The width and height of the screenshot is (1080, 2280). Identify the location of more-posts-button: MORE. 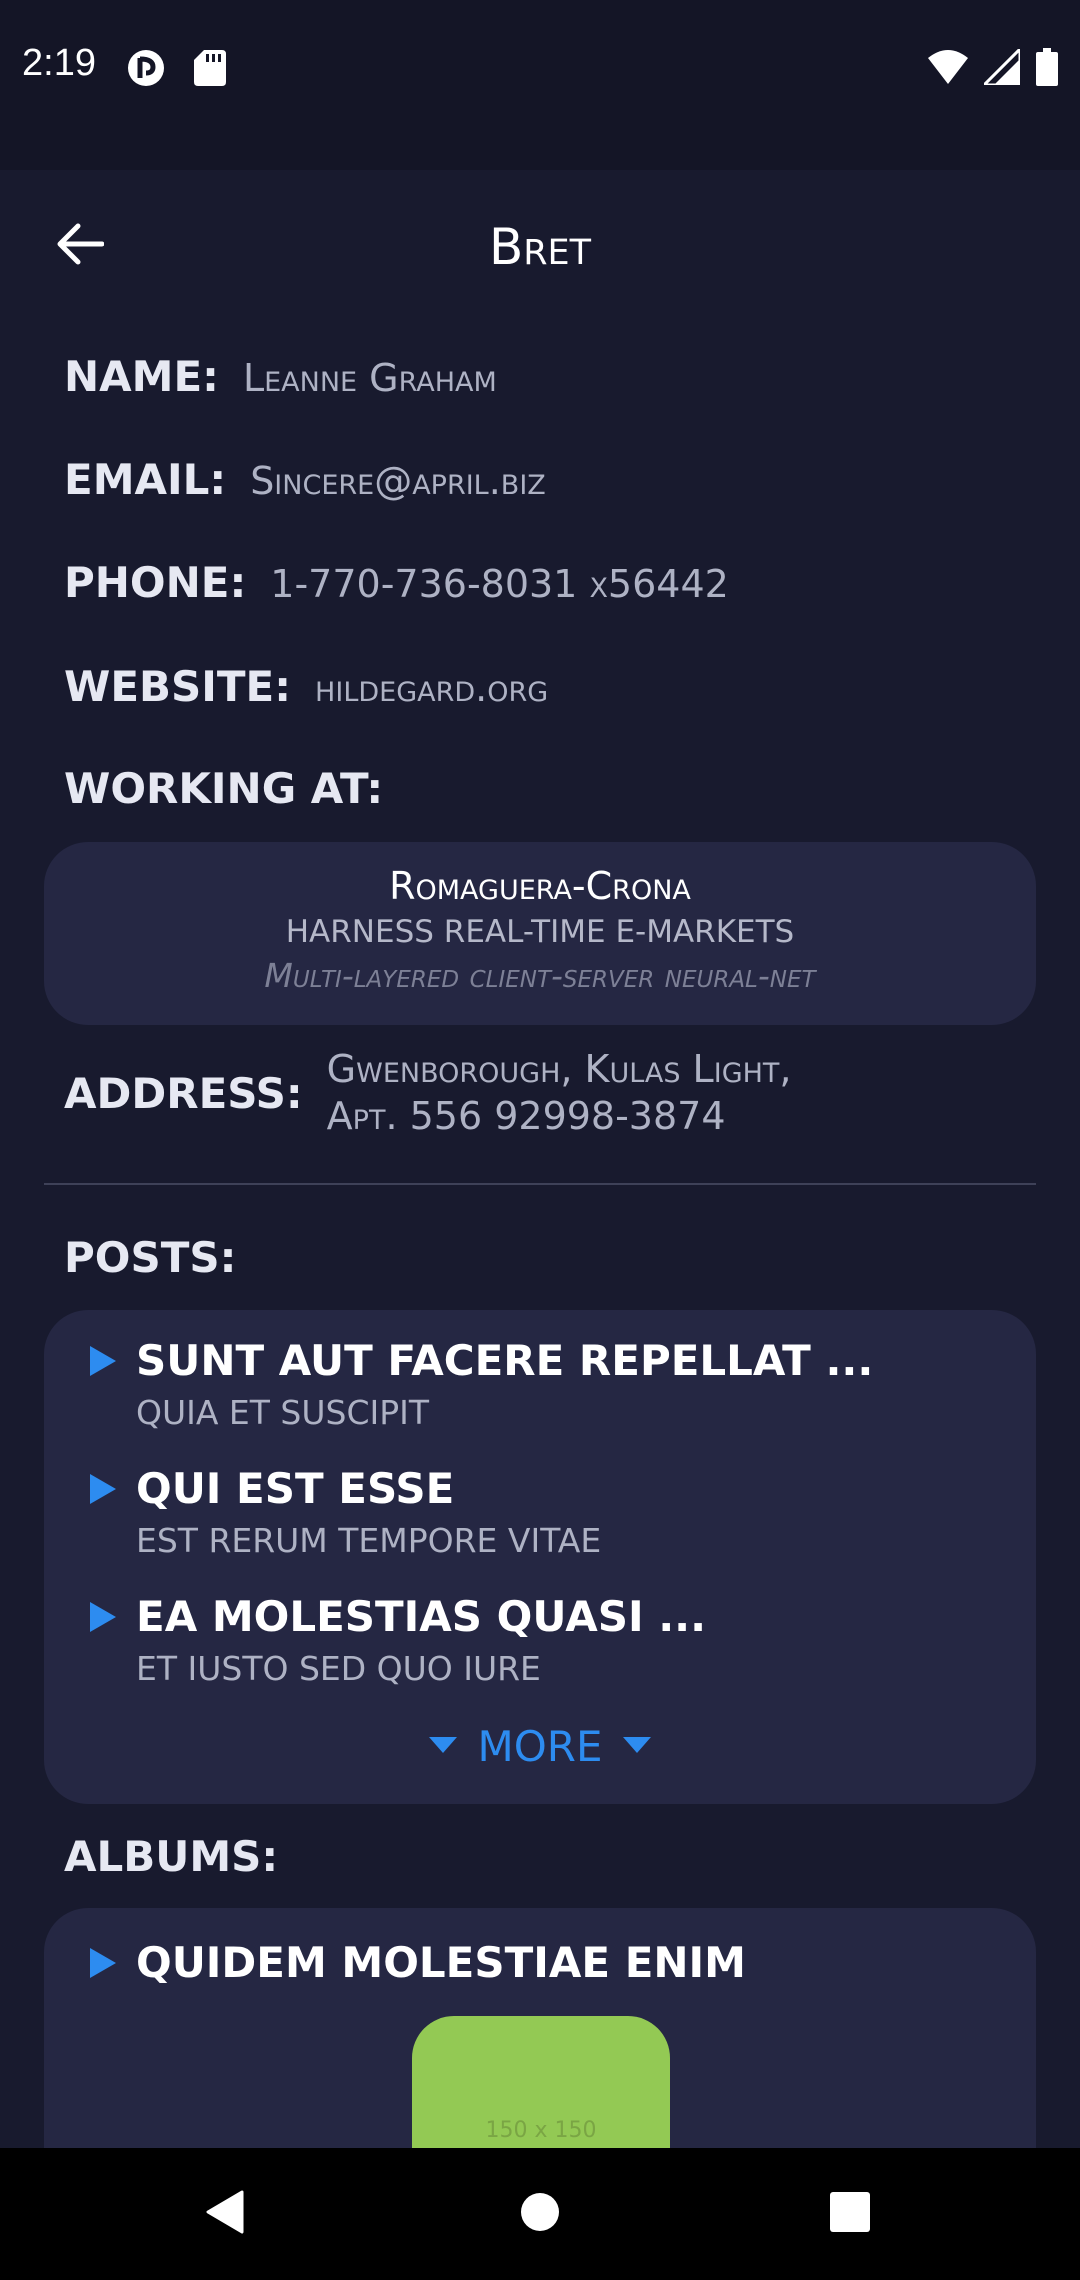
(540, 1746).